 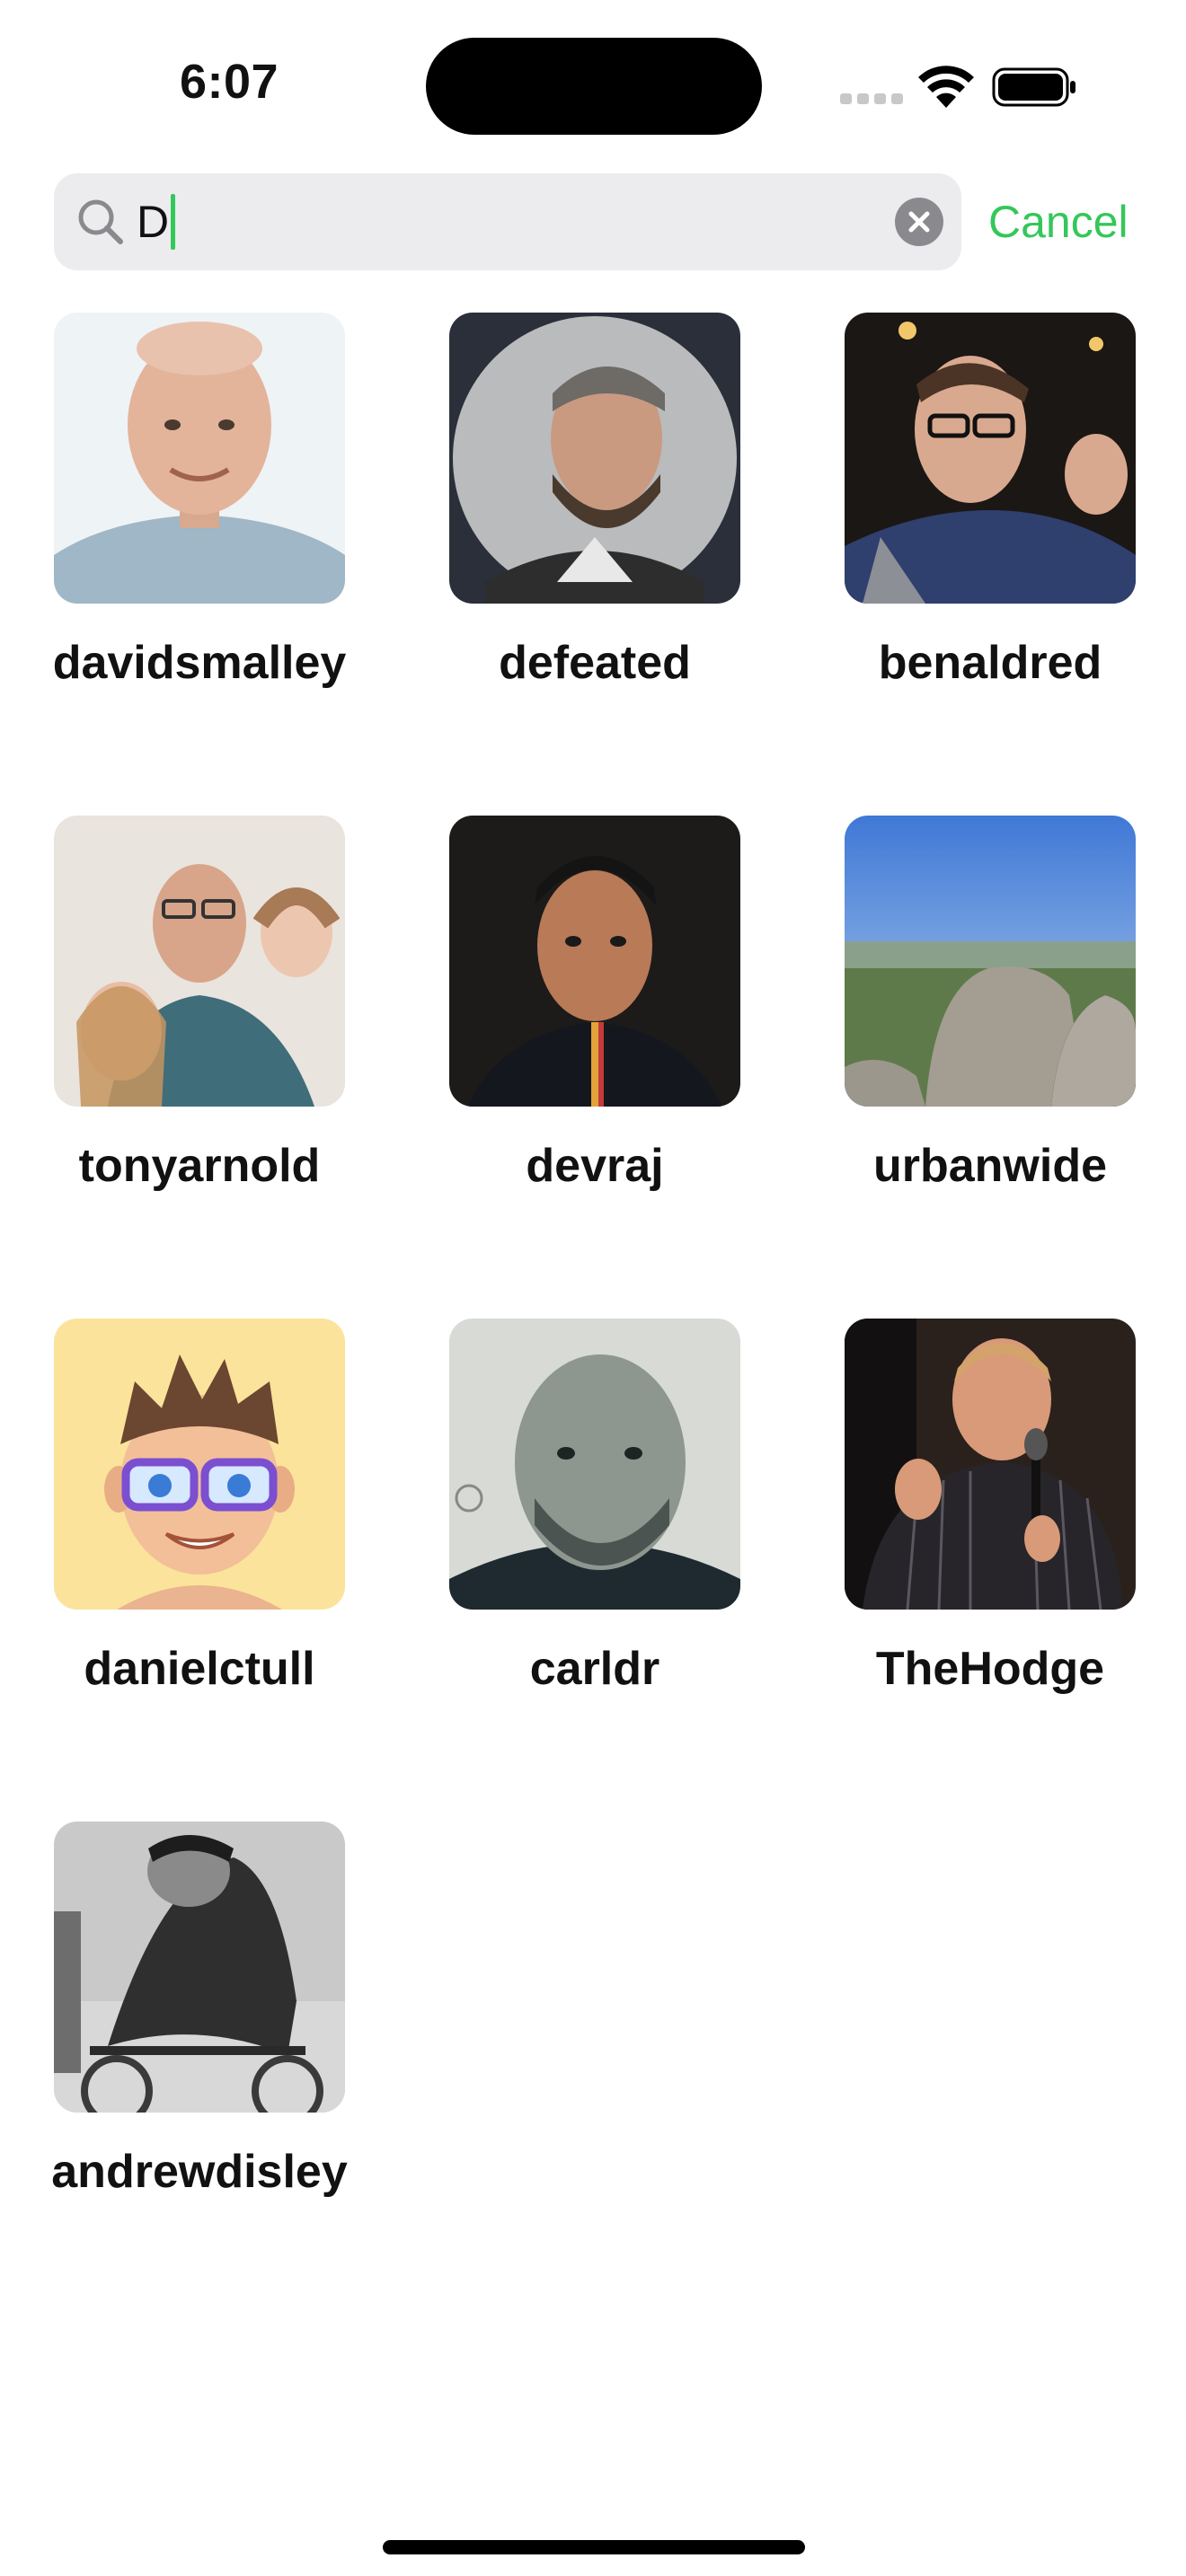 I want to click on status-time: 6:07, so click(x=229, y=82).